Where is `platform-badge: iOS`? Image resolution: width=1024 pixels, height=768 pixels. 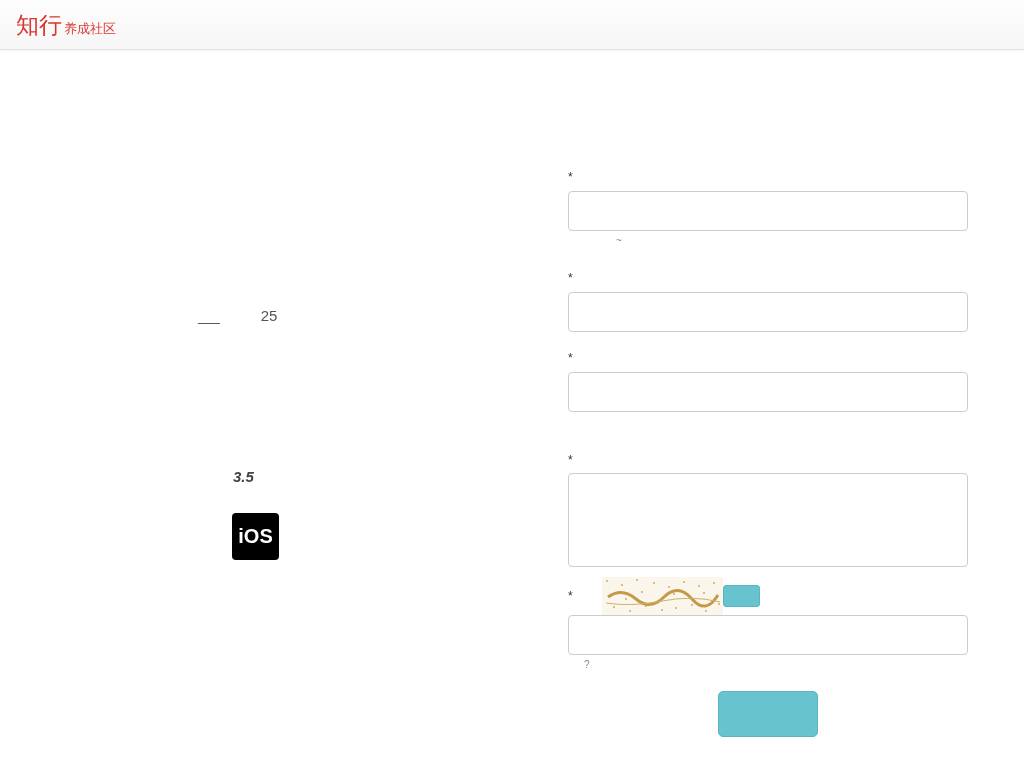 platform-badge: iOS is located at coordinates (255, 536).